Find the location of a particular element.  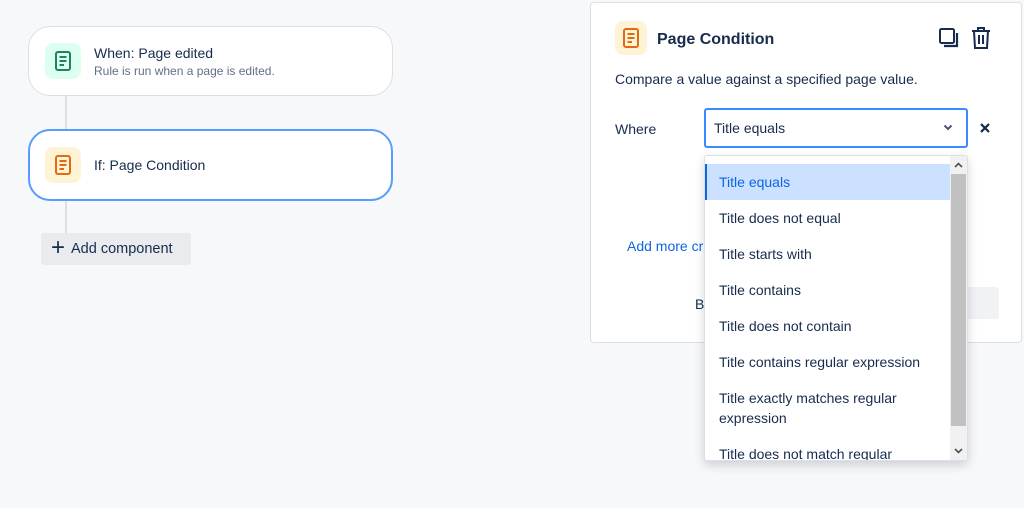

dropdown-option: Title contains regular expression is located at coordinates (828, 362).